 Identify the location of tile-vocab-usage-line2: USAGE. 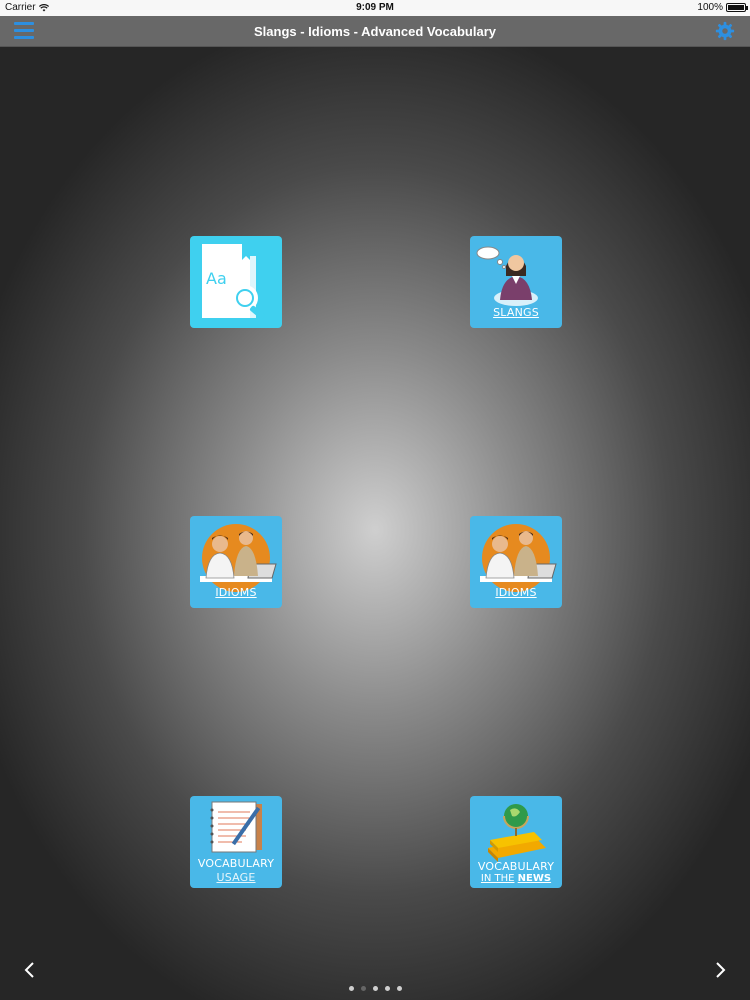
(236, 877).